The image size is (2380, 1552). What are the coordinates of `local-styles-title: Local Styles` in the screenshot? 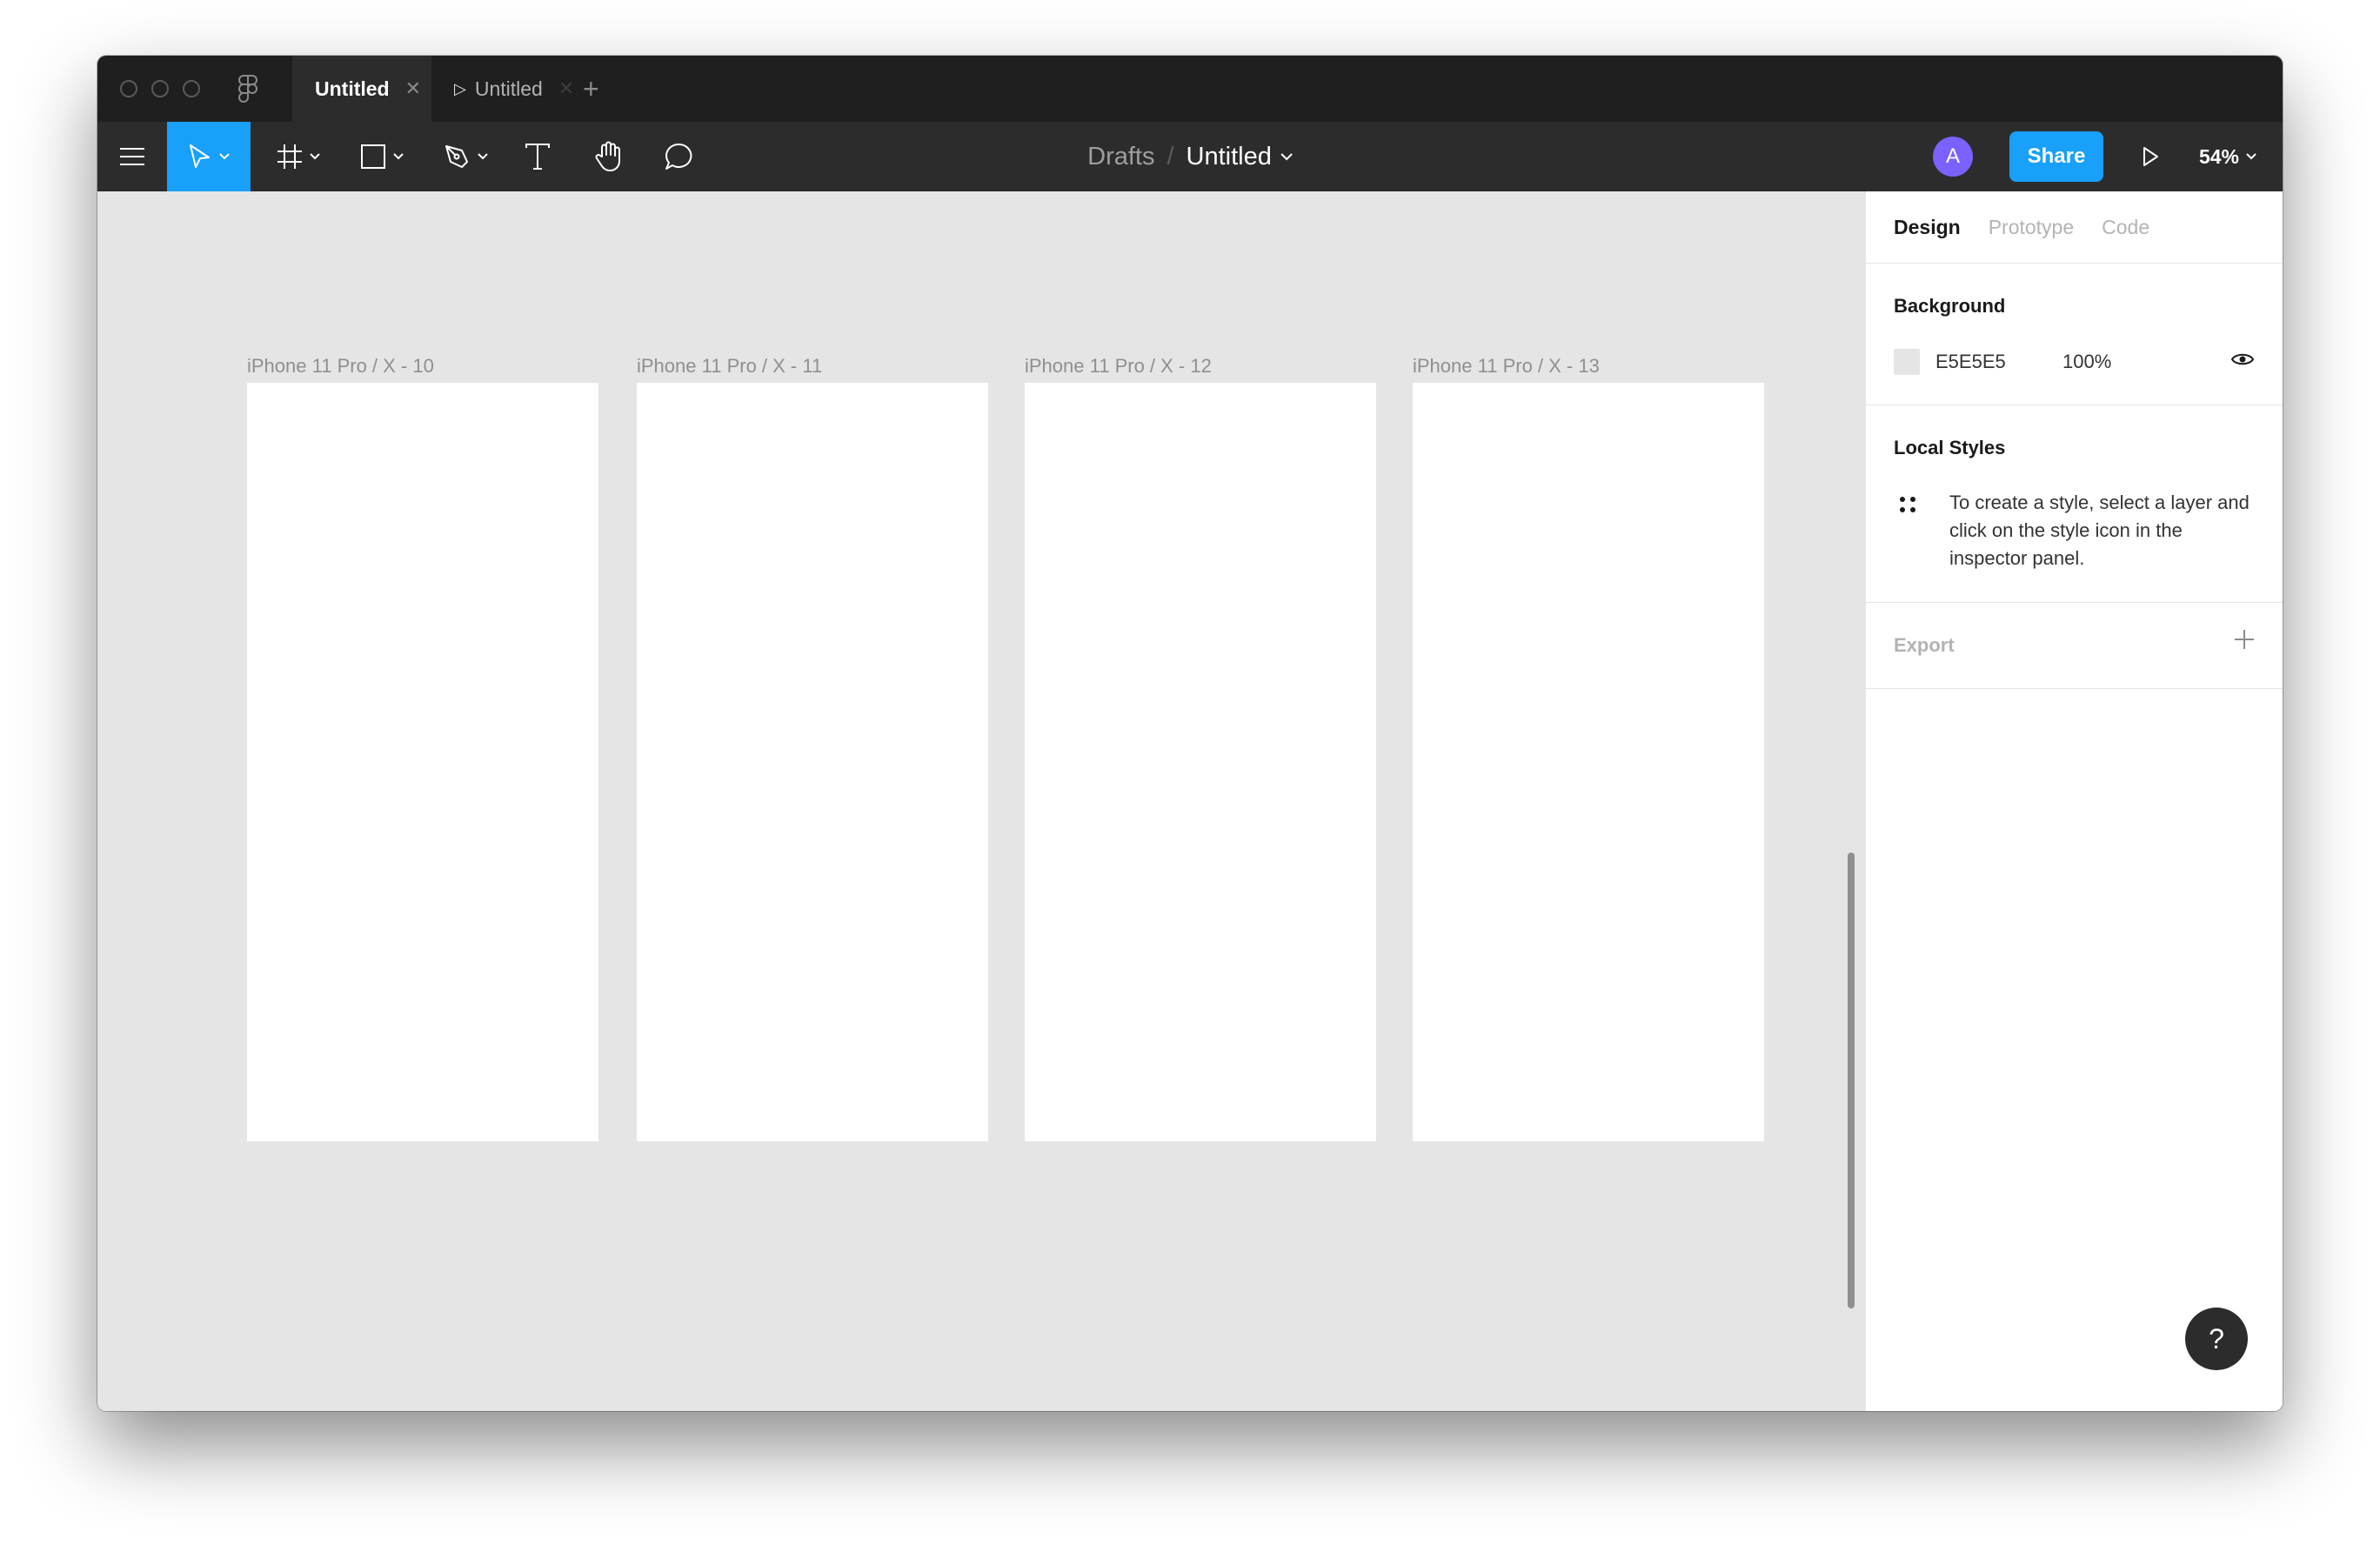 It's located at (1950, 447).